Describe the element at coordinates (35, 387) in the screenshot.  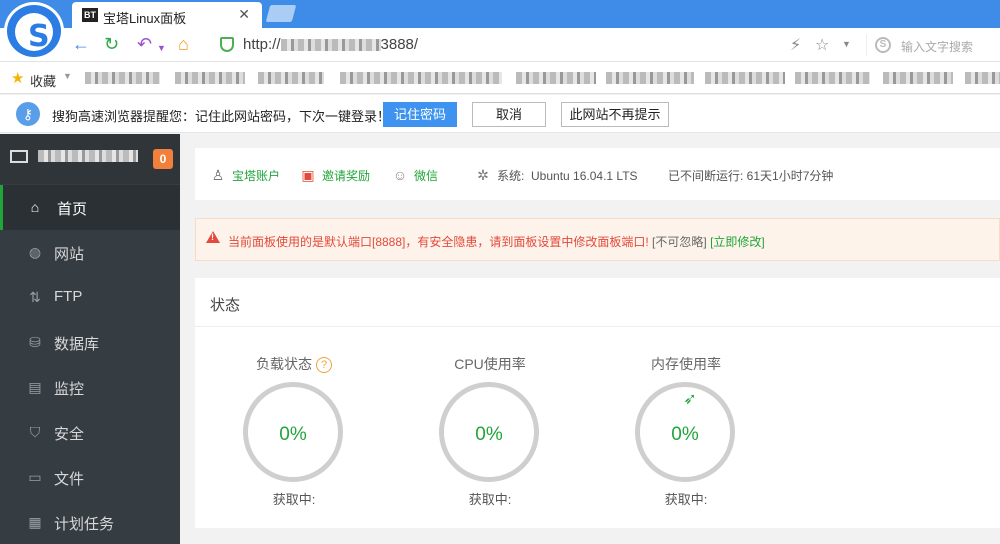
I see `monitor-icon: ▤` at that location.